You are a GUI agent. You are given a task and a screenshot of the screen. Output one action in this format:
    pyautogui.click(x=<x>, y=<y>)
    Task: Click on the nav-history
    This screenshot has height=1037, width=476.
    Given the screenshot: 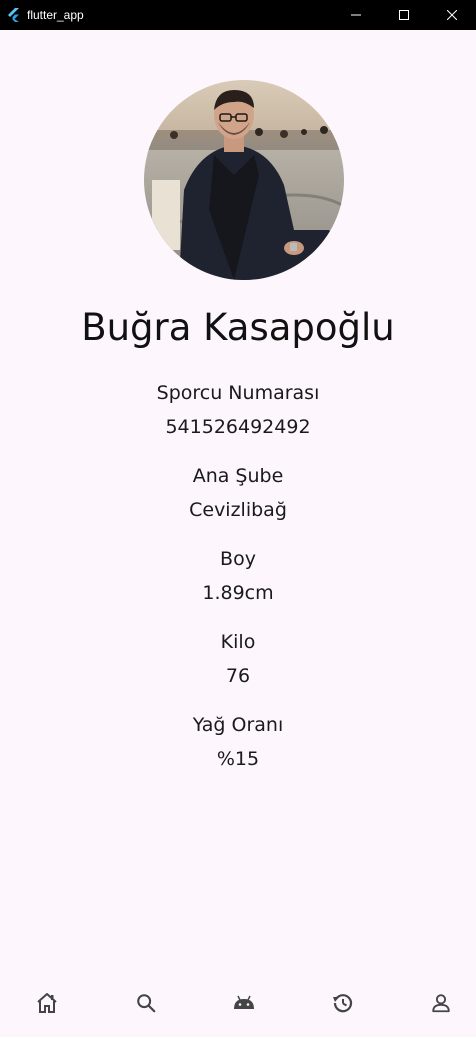 What is the action you would take?
    pyautogui.click(x=343, y=1003)
    